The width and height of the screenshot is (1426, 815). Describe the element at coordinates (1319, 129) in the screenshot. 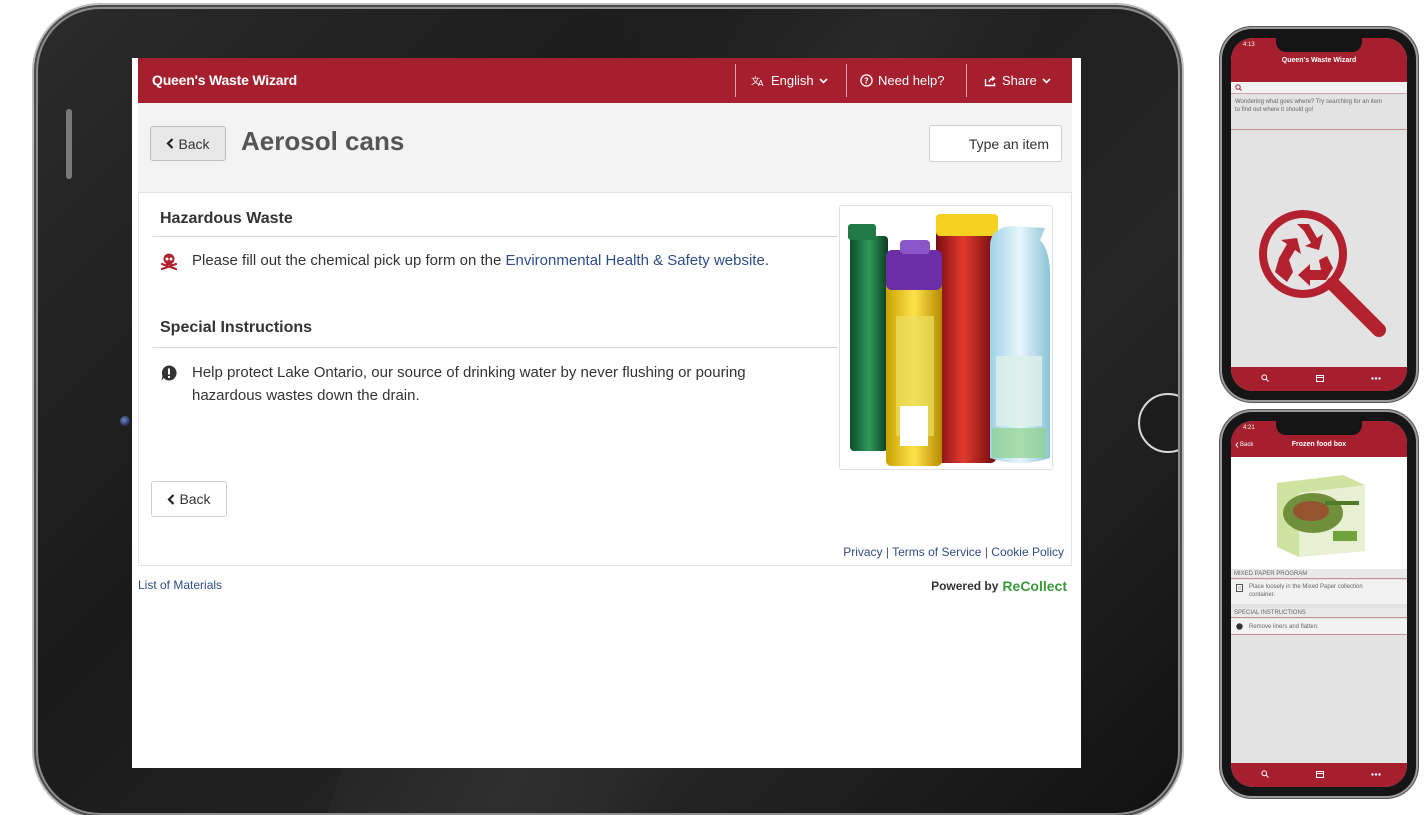

I see `phone-divider` at that location.